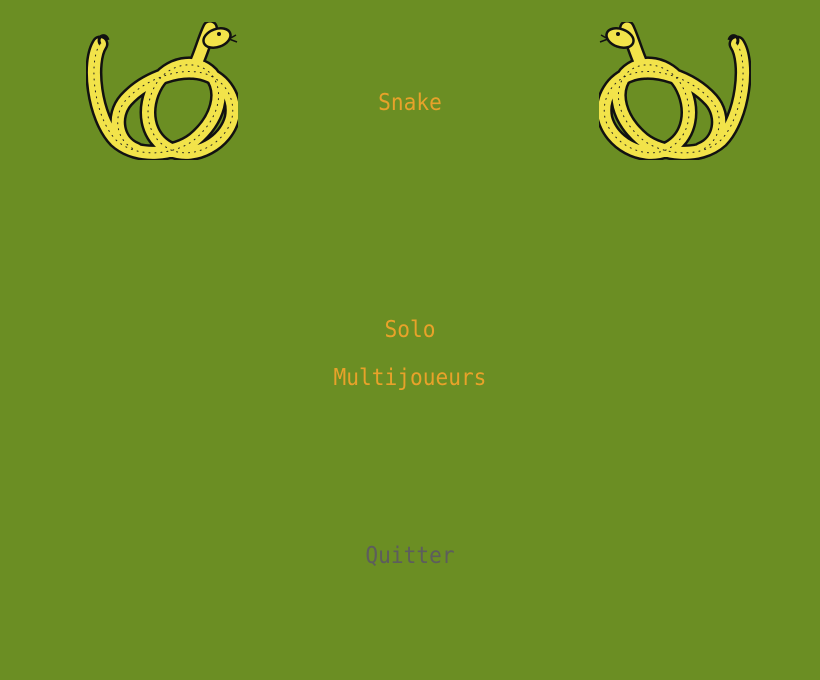 The width and height of the screenshot is (820, 680). I want to click on game-title: Snake, so click(410, 103).